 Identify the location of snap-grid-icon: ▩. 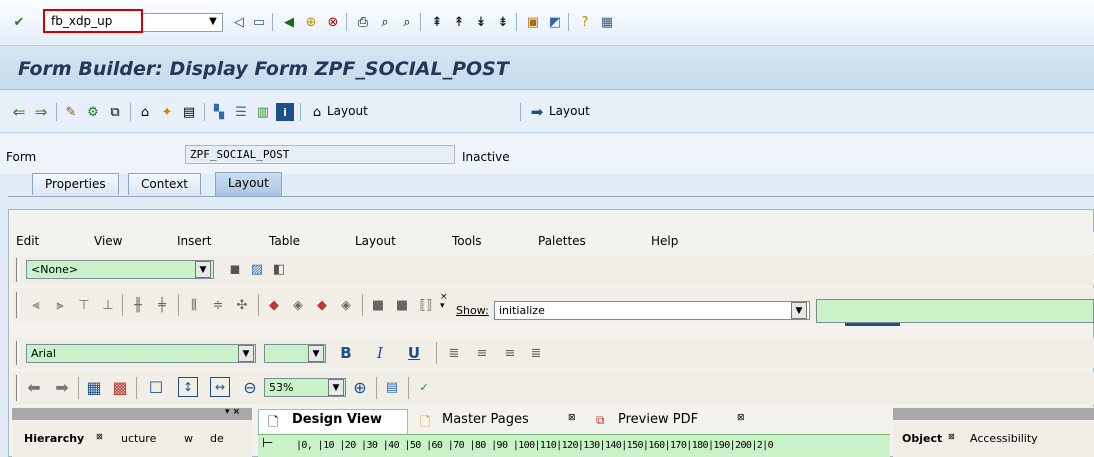
(120, 387).